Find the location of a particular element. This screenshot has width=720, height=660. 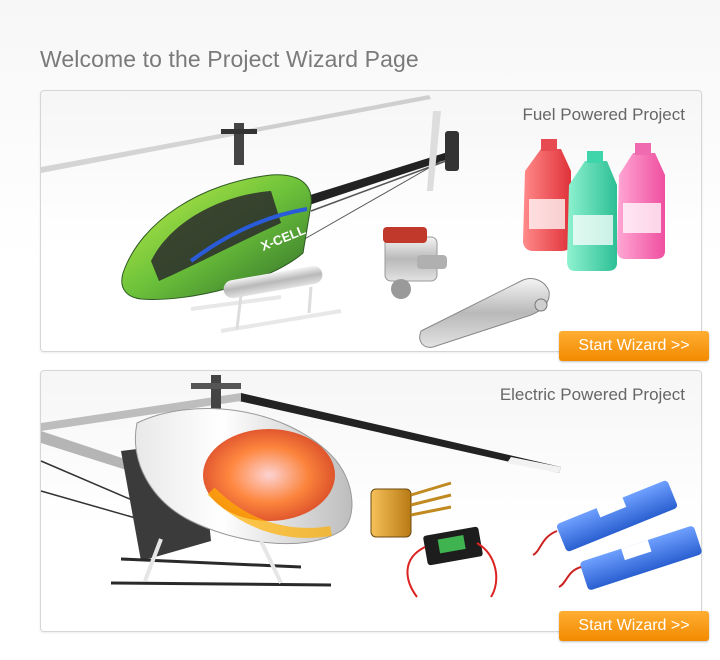

electric-panel-title: Electric Powered Project is located at coordinates (592, 394).